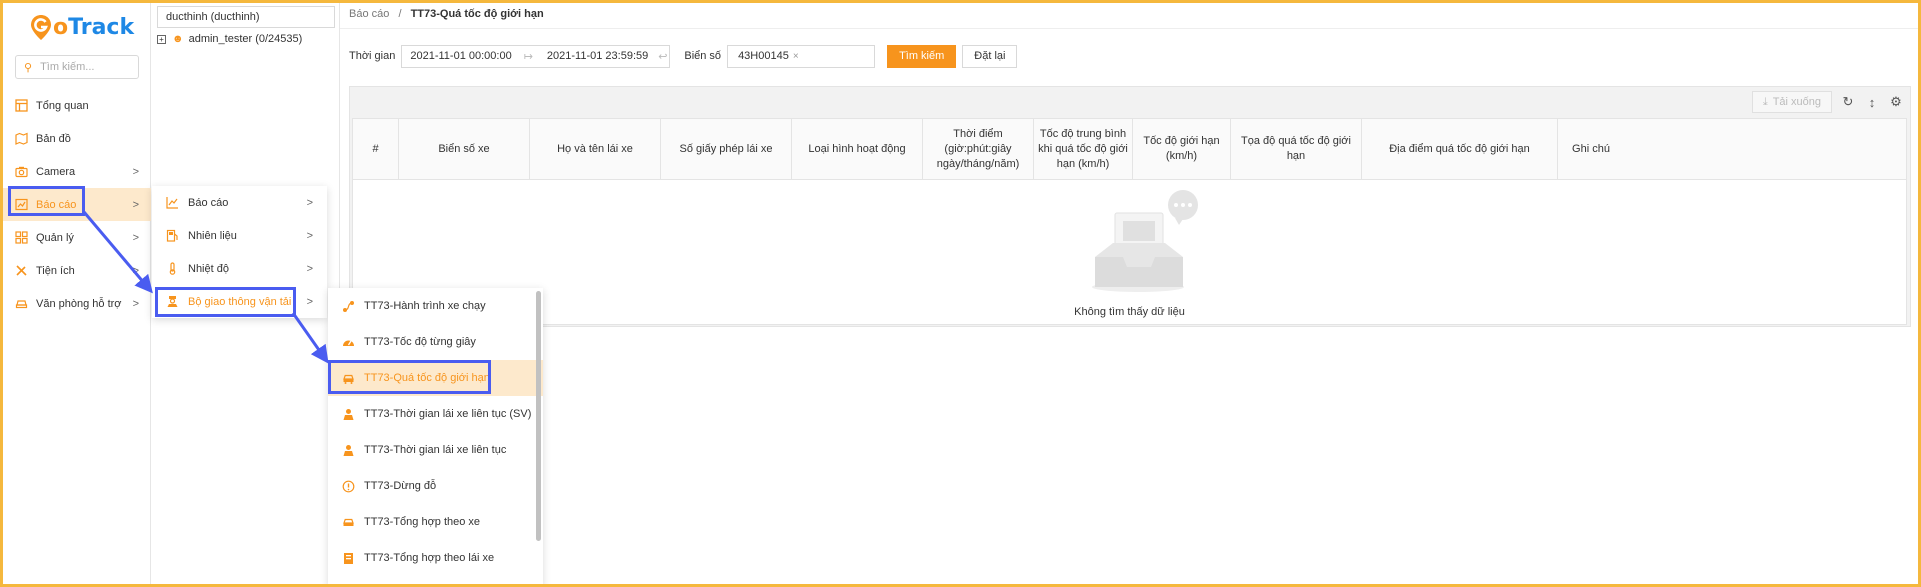 This screenshot has width=1921, height=587. I want to click on camera-icon, so click(21, 172).